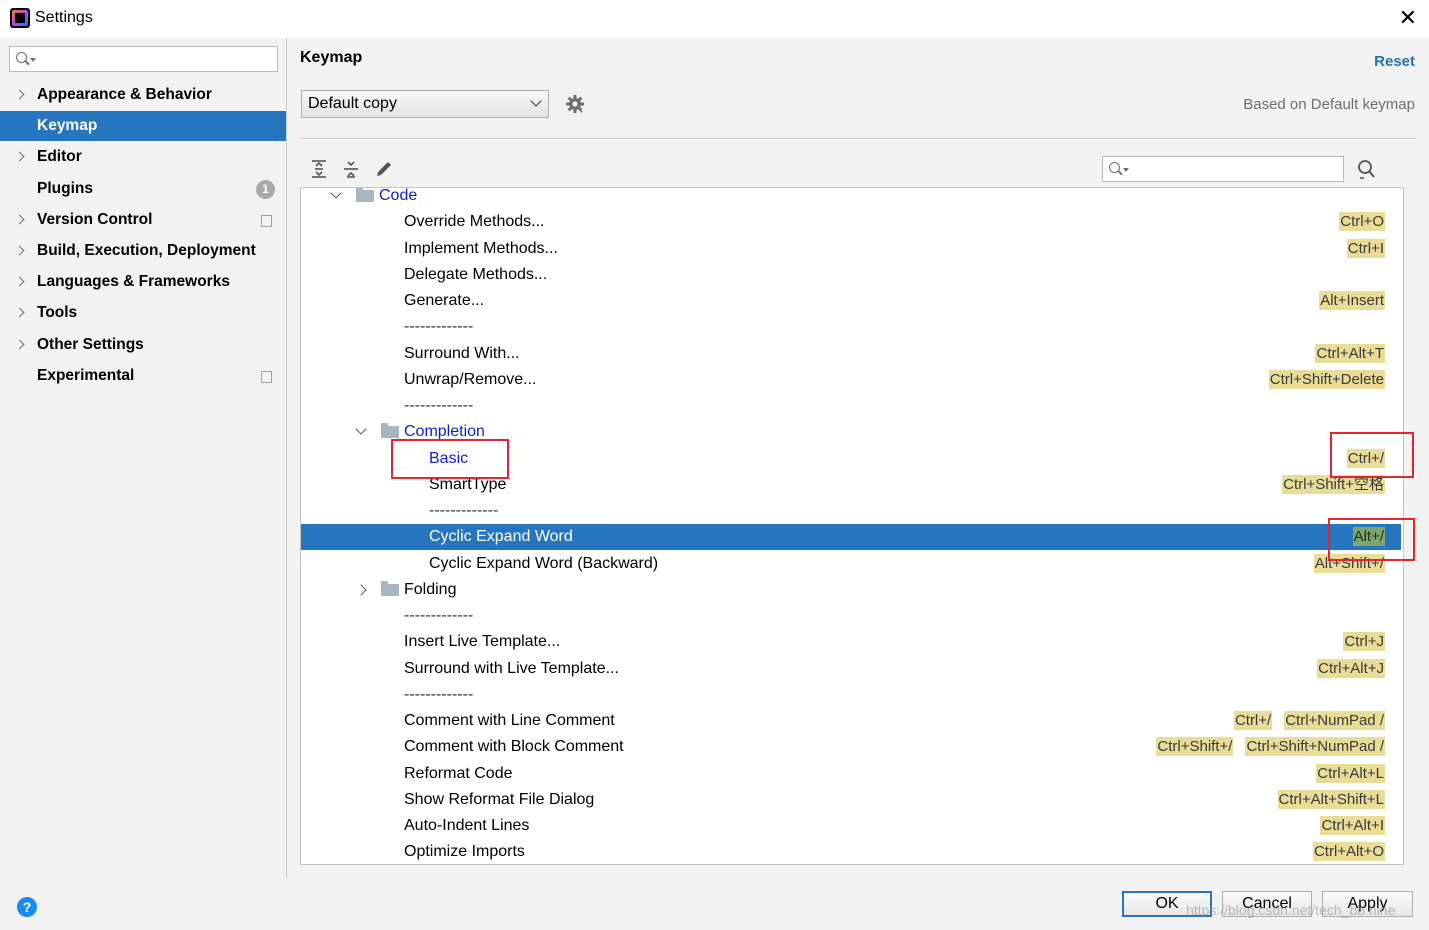  What do you see at coordinates (575, 104) in the screenshot?
I see `gear-icon` at bounding box center [575, 104].